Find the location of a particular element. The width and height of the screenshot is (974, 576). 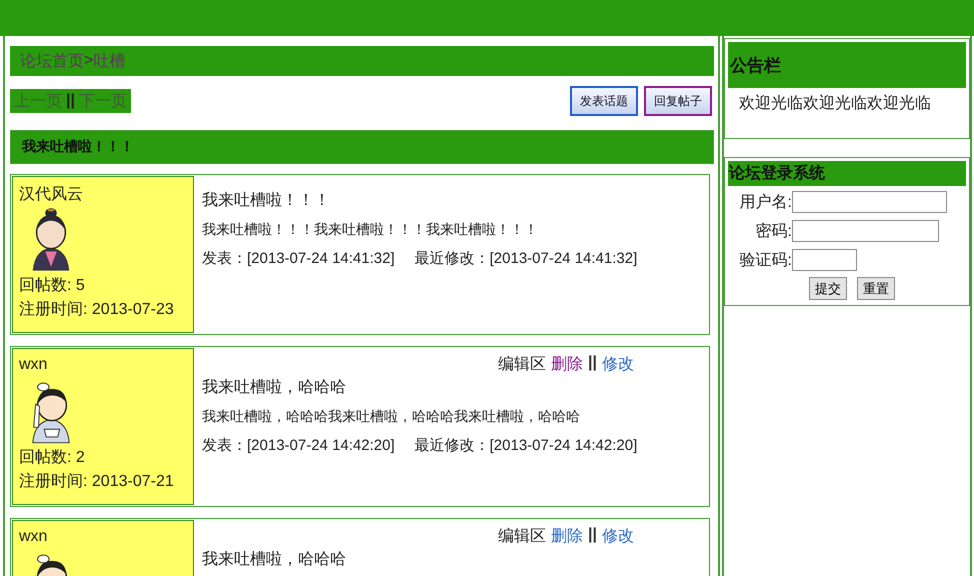

reply-count: 回帖数: 5 is located at coordinates (52, 286).